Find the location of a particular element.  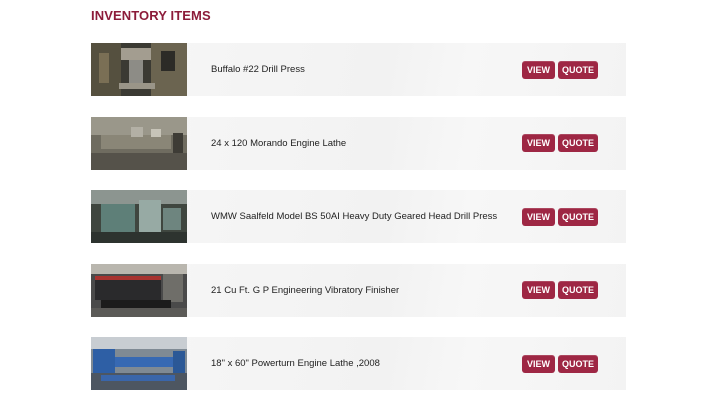

page-title: INVENTORY ITEMS is located at coordinates (151, 15).